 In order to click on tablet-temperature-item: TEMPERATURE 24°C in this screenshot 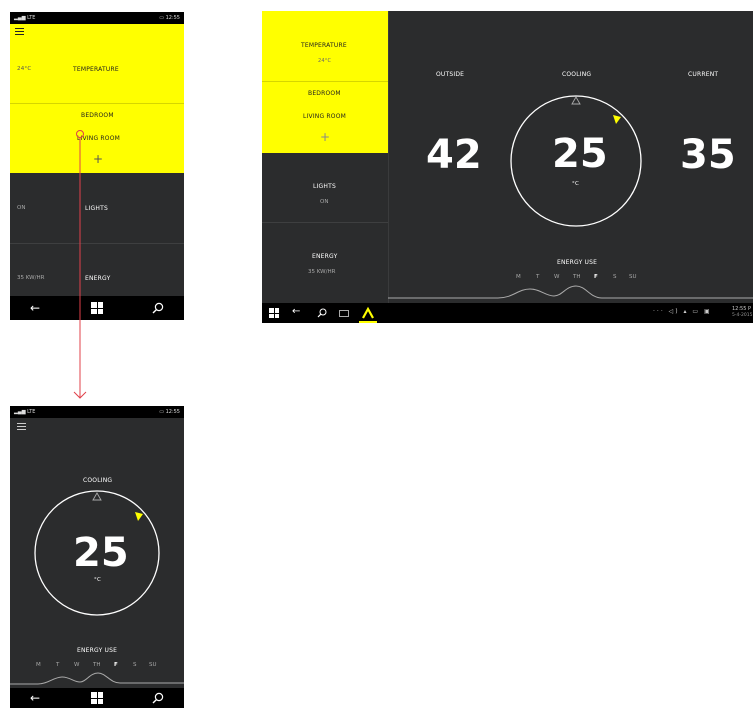, I will do `click(325, 46)`.